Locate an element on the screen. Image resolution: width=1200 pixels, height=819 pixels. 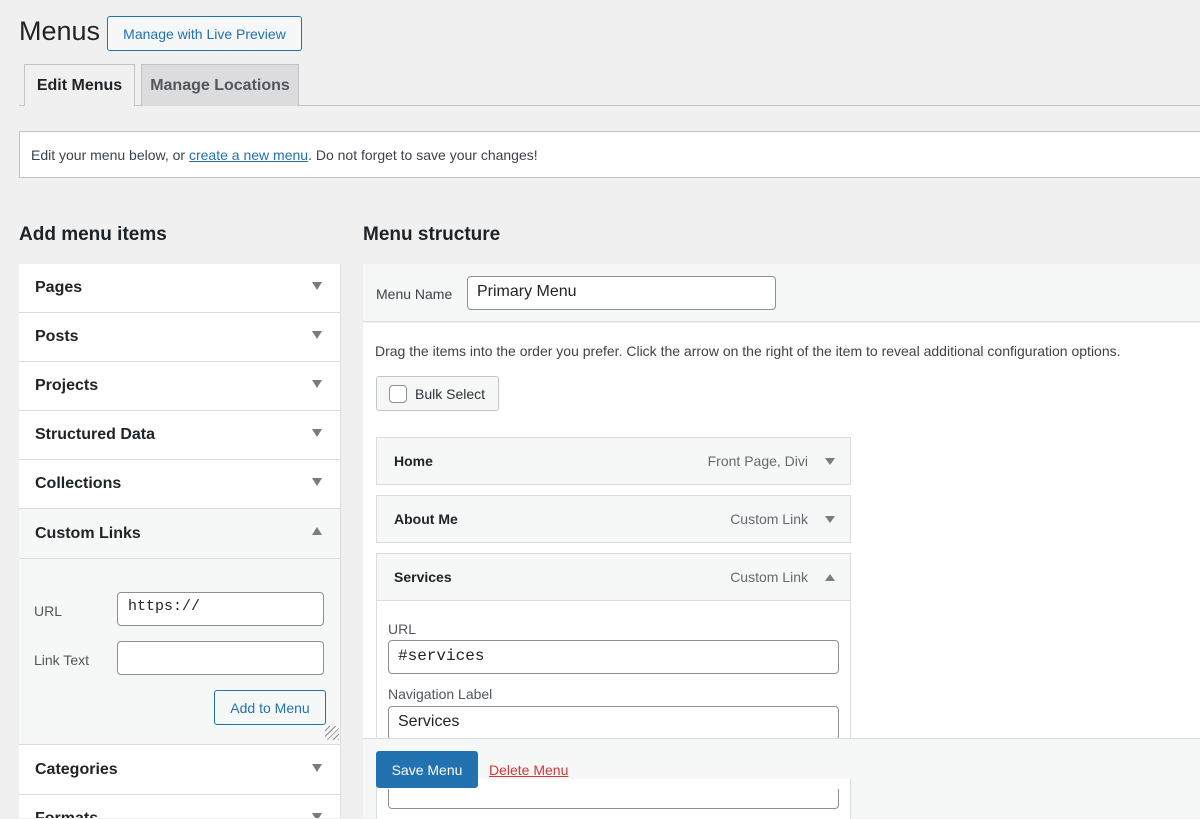
menu-item-title: Home is located at coordinates (413, 461).